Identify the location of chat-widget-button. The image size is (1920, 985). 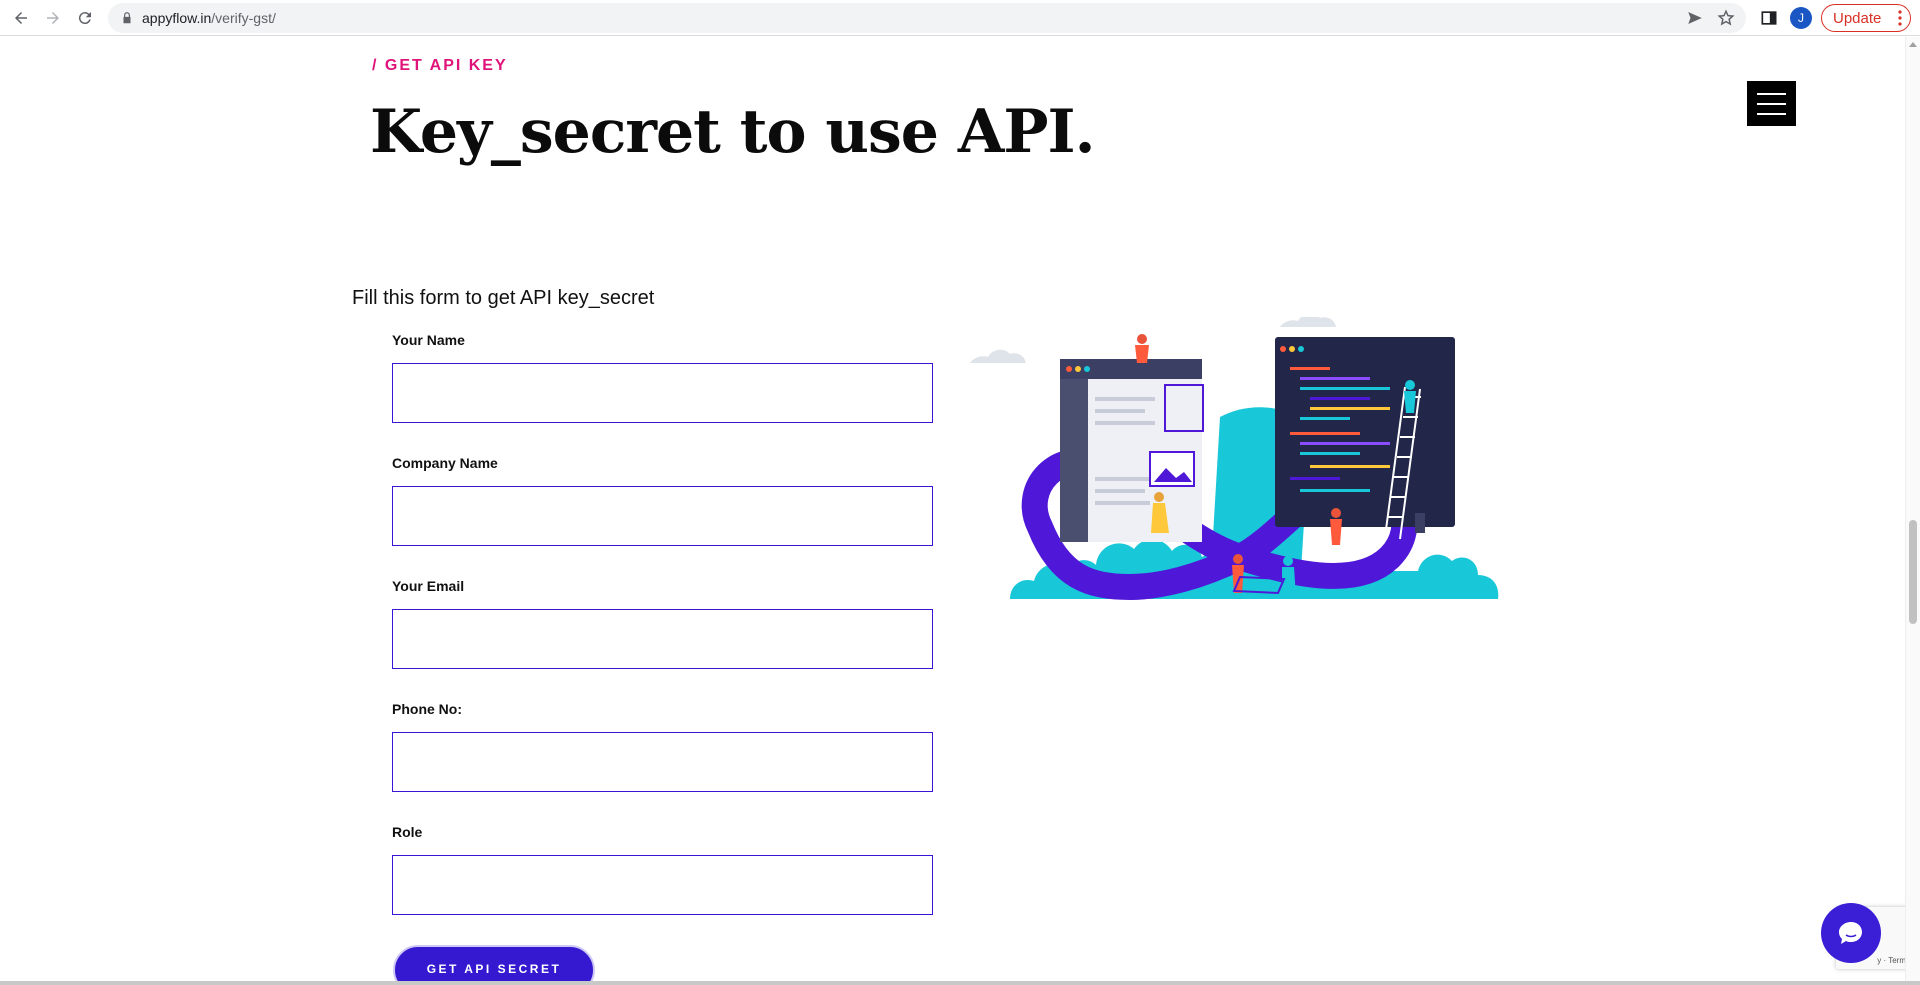
(1851, 933).